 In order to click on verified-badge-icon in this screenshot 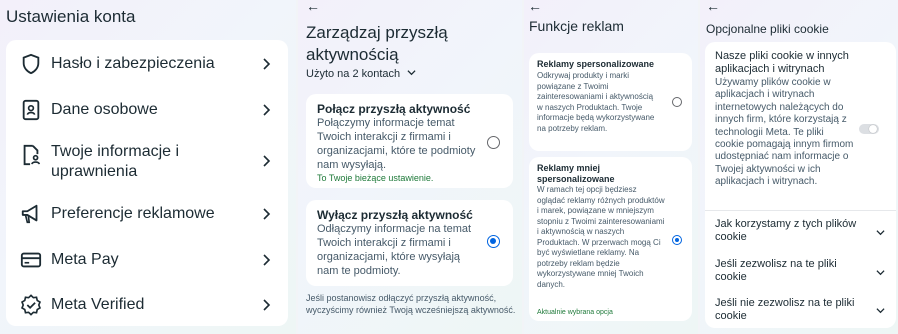, I will do `click(31, 305)`.